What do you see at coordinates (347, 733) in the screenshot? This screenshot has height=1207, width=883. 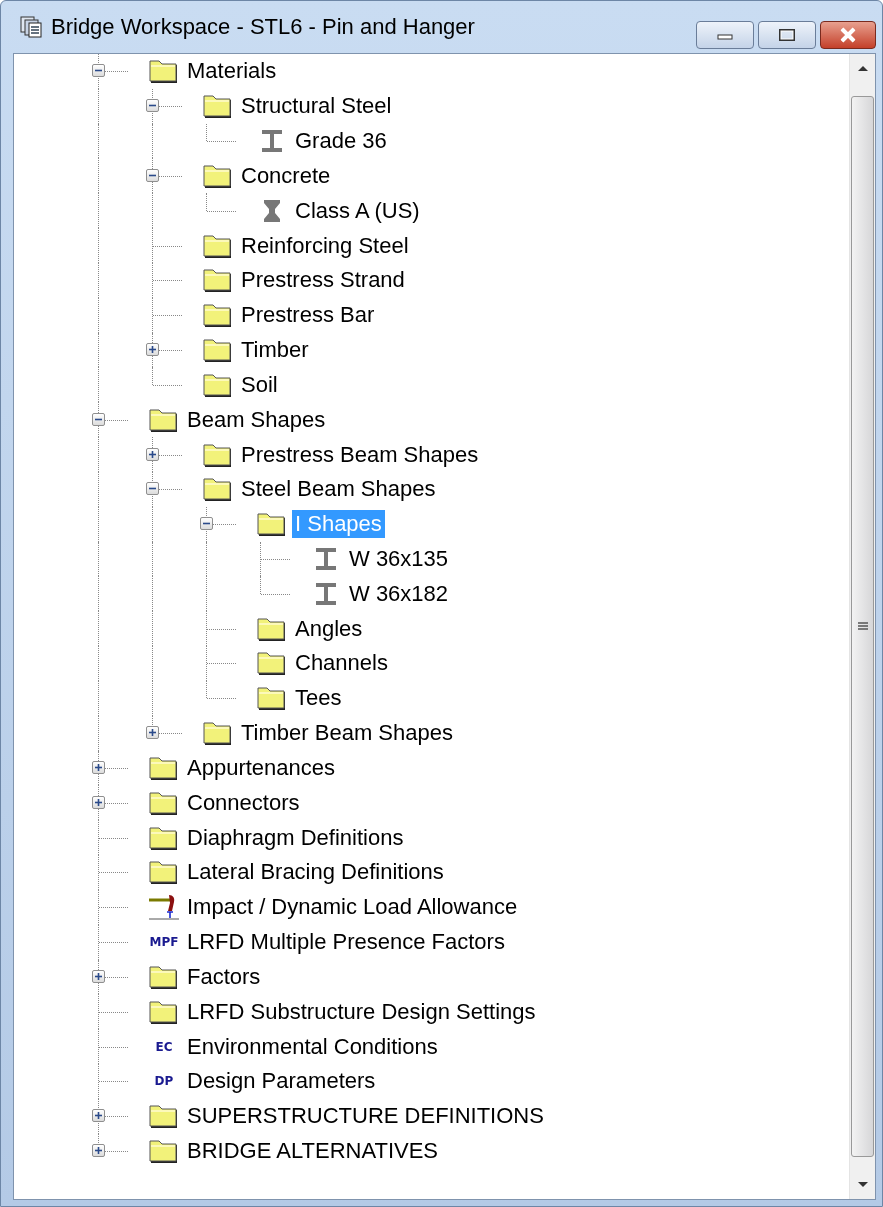 I see `tree-item: Timber Beam Shapes` at bounding box center [347, 733].